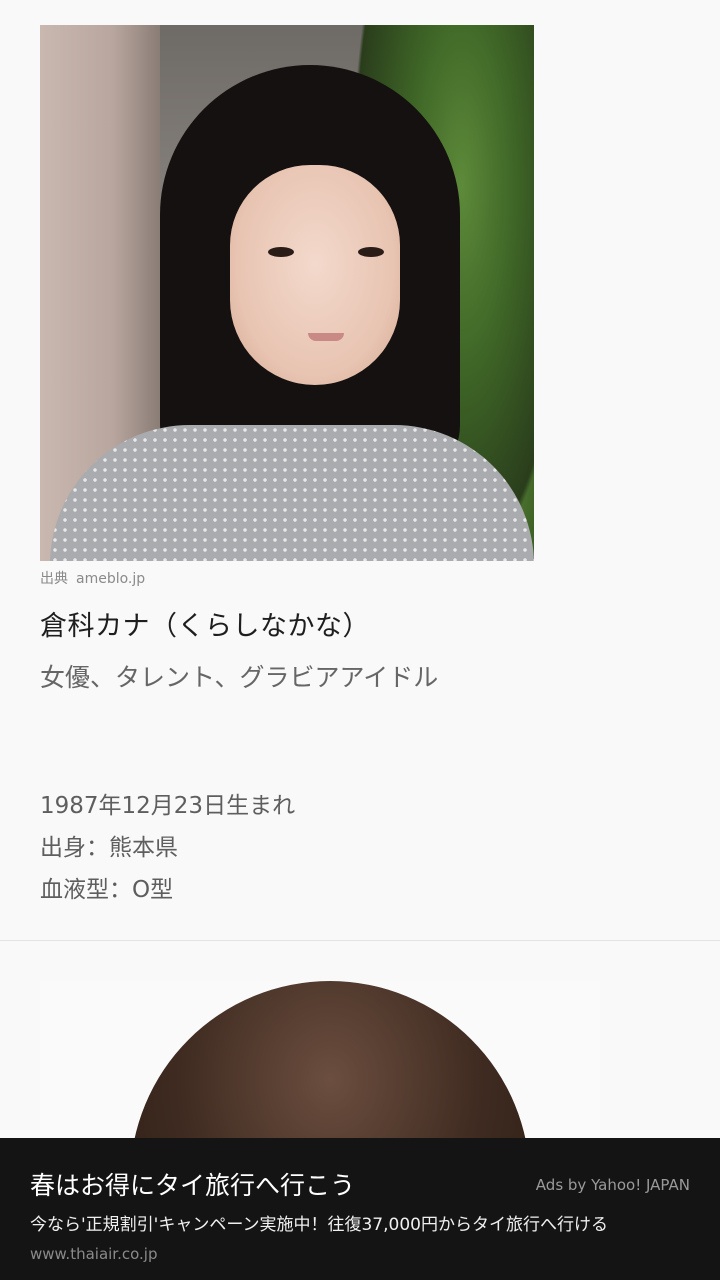 The image size is (720, 1280). Describe the element at coordinates (93, 1254) in the screenshot. I see `ad-url: www.thaiair.co.jp` at that location.